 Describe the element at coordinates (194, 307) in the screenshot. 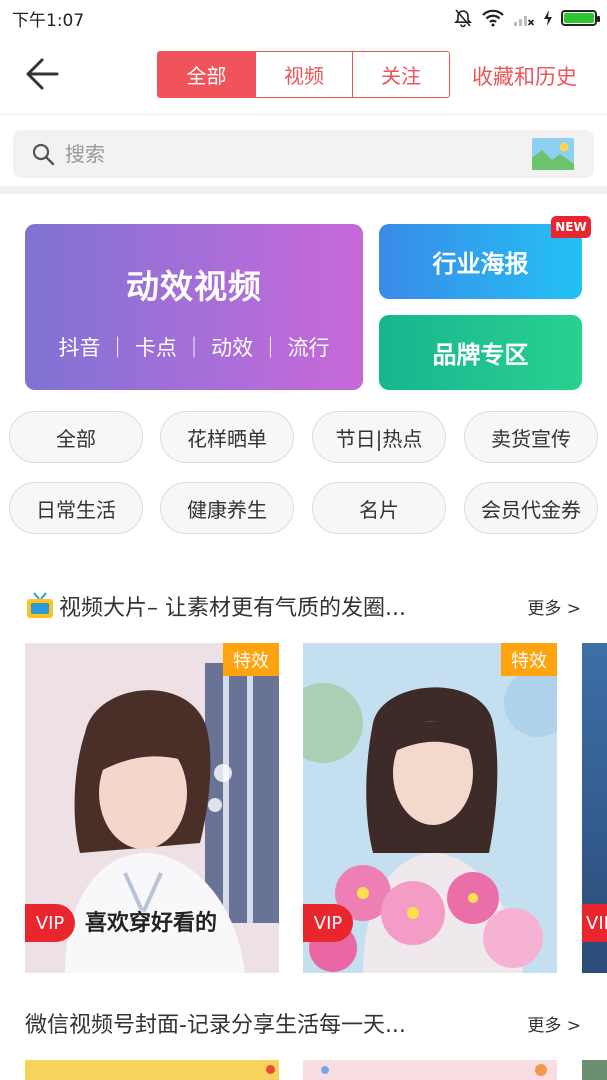

I see `promo-motion-video: 动效视频 抖音 ｜ 卡点 ｜ 动效 ｜ 流行` at that location.